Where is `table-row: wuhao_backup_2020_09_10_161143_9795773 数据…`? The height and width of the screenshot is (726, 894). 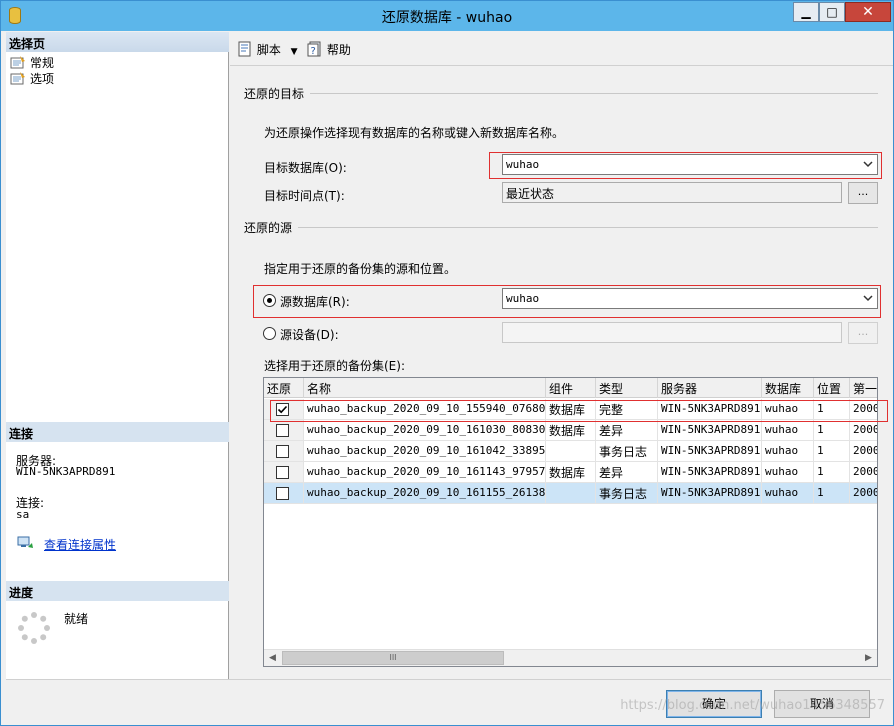
table-row: wuhao_backup_2020_09_10_161143_9795773 数据… is located at coordinates (570, 472).